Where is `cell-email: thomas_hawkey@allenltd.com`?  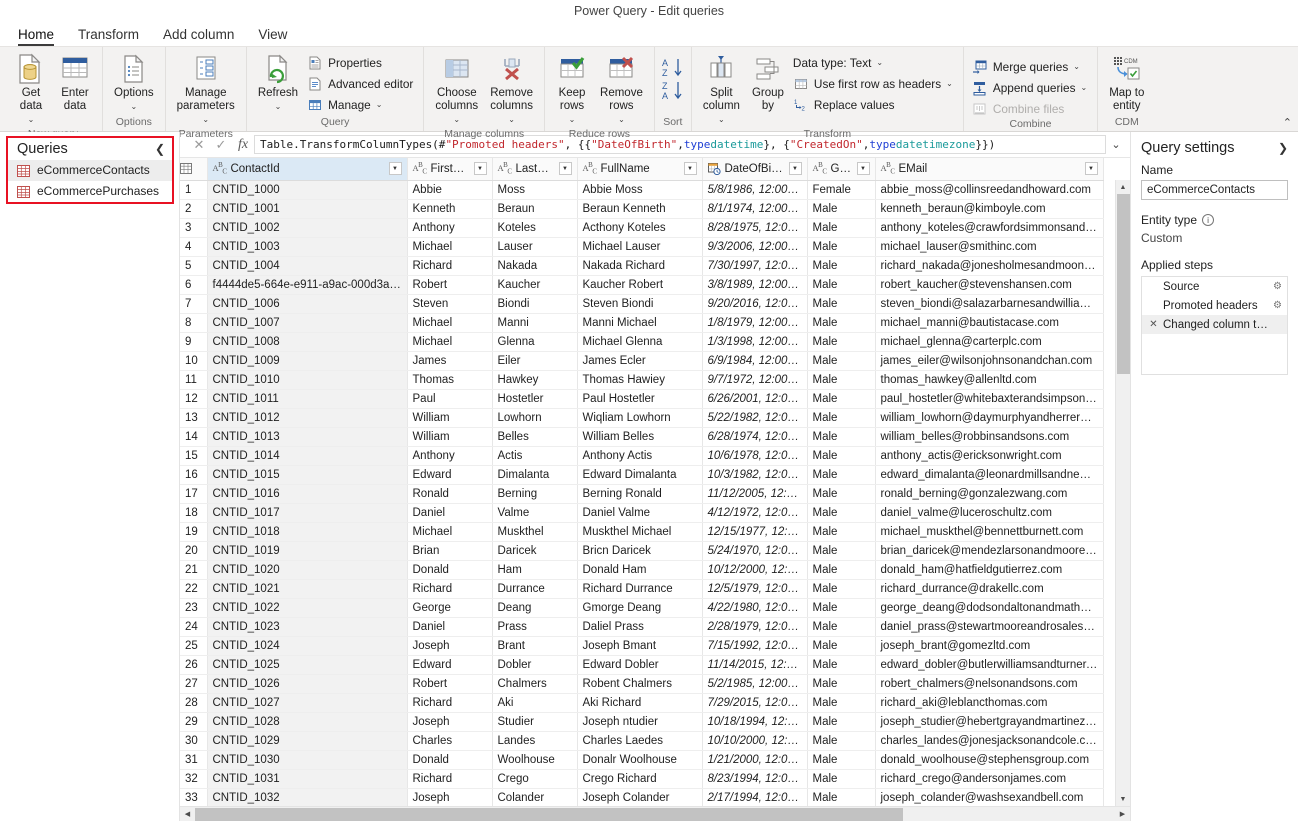
cell-email: thomas_hawkey@allenltd.com is located at coordinates (989, 380).